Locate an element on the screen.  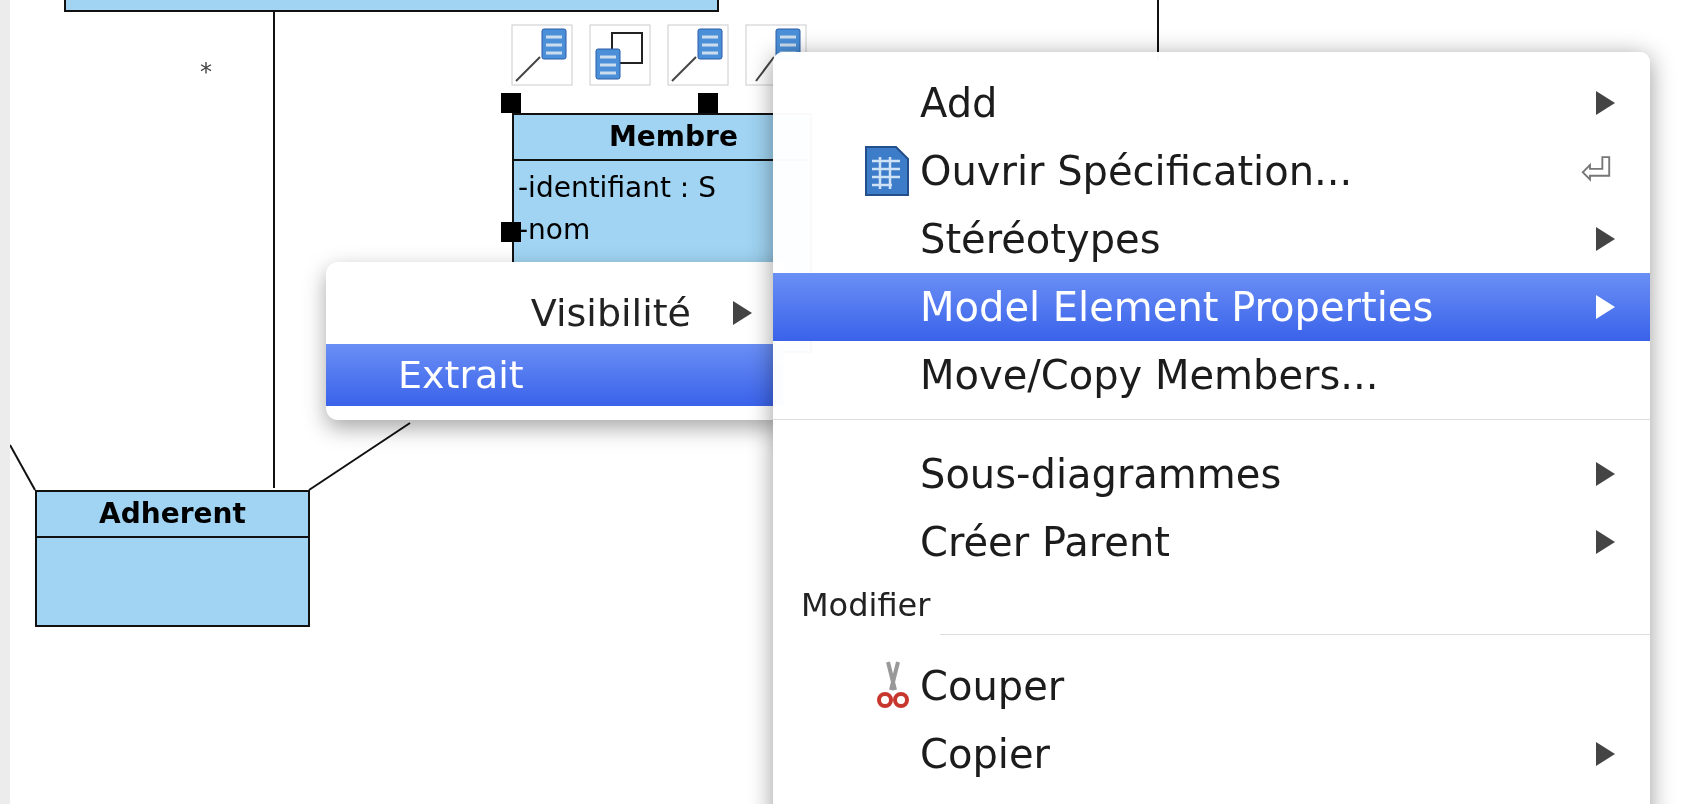
menu-item: Sous-diagrammes is located at coordinates (1211, 474).